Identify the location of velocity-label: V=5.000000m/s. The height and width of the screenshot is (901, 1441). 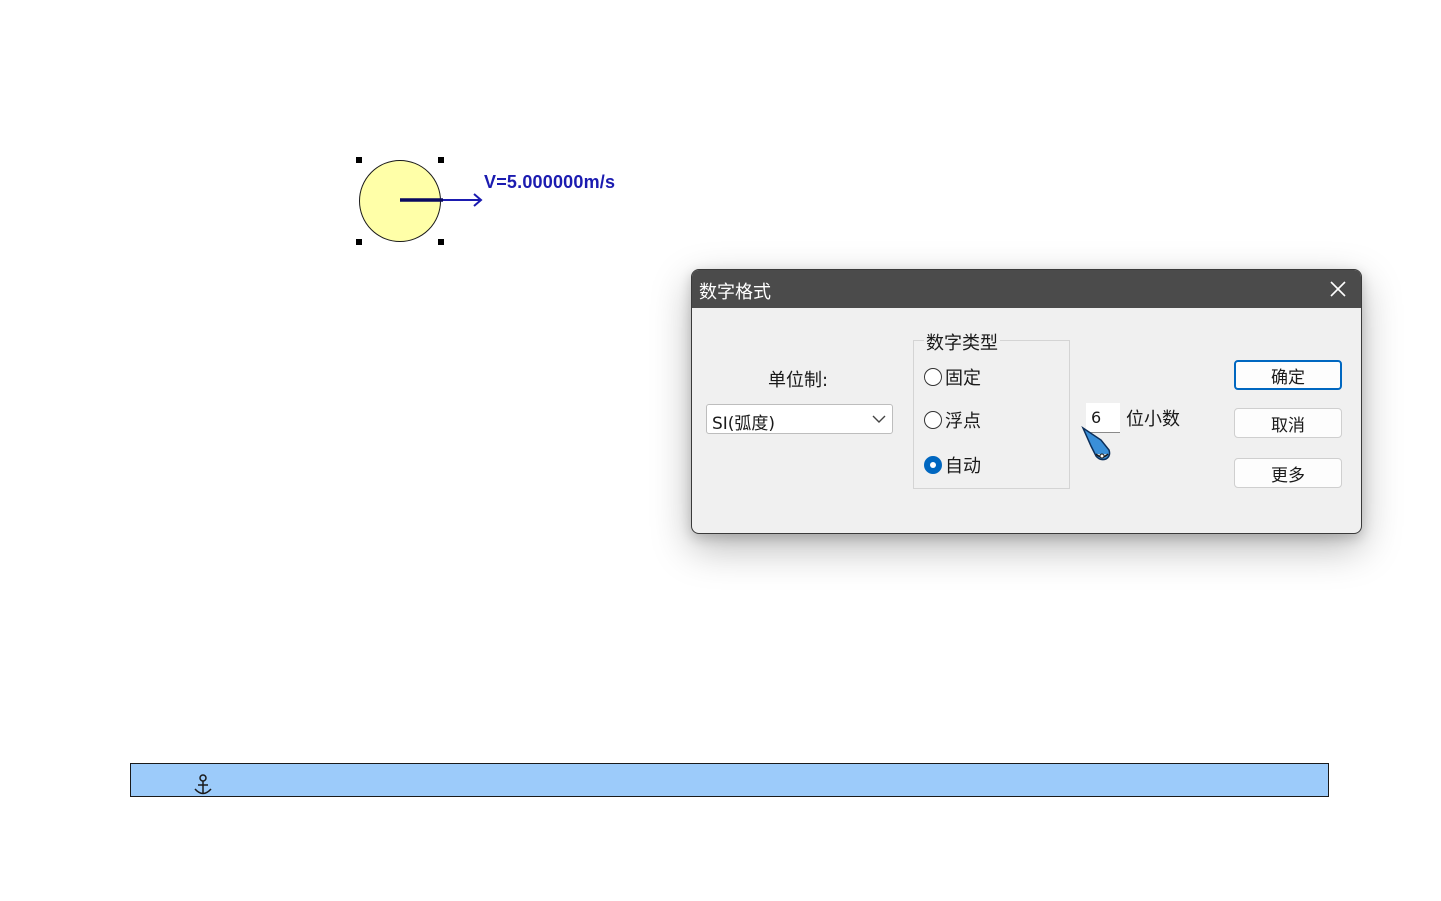
(549, 182).